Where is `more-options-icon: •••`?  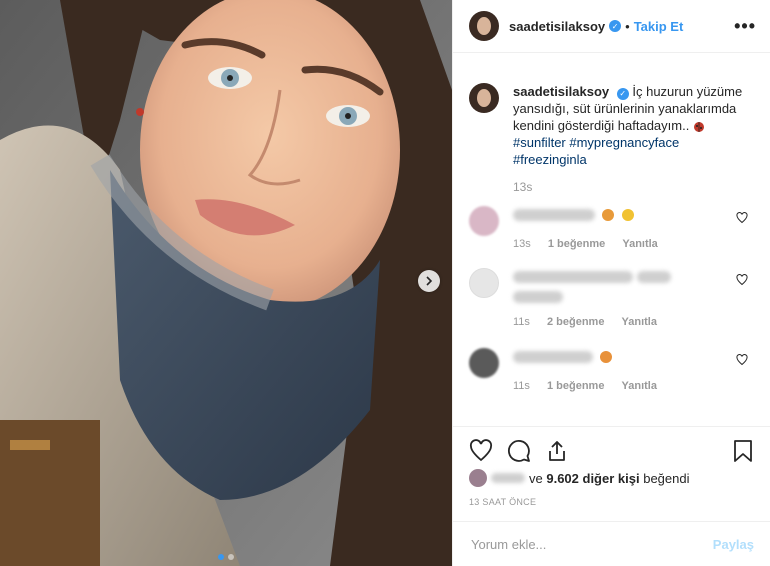
more-options-icon: ••• is located at coordinates (745, 26).